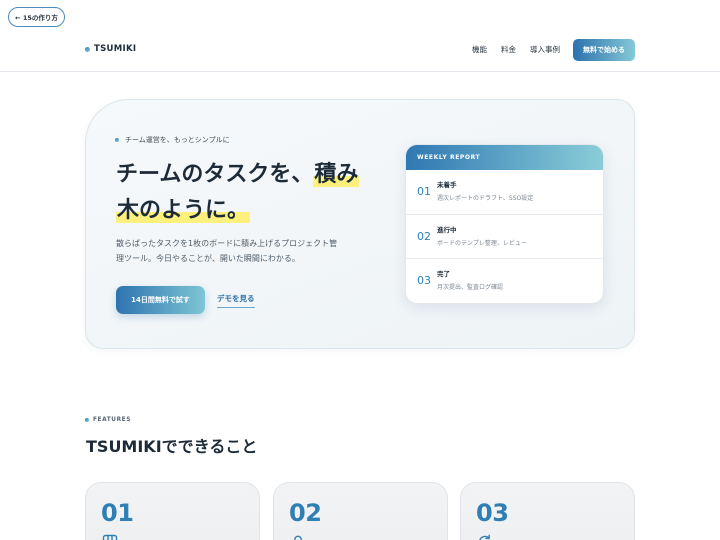  What do you see at coordinates (172, 446) in the screenshot?
I see `features-title: TSUMIKIでできること` at bounding box center [172, 446].